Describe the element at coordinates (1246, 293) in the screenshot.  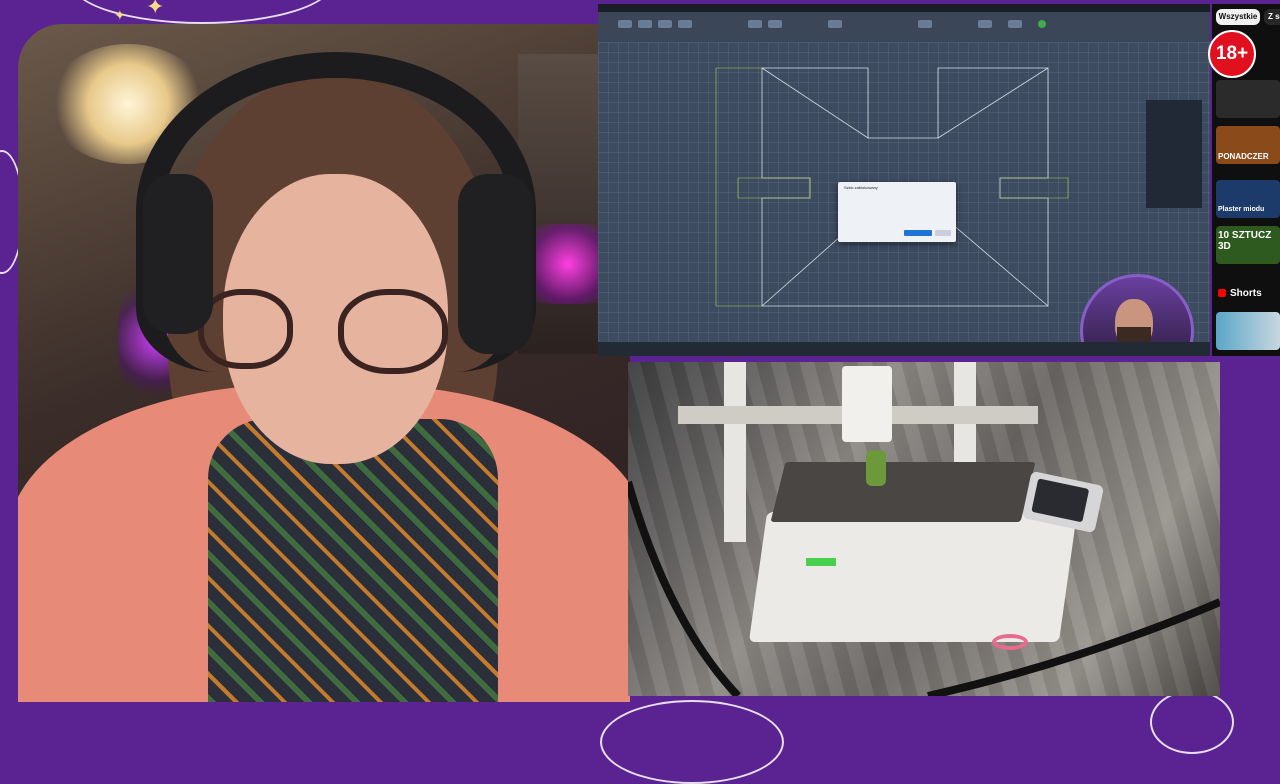
I see `shorts-label: Shorts` at that location.